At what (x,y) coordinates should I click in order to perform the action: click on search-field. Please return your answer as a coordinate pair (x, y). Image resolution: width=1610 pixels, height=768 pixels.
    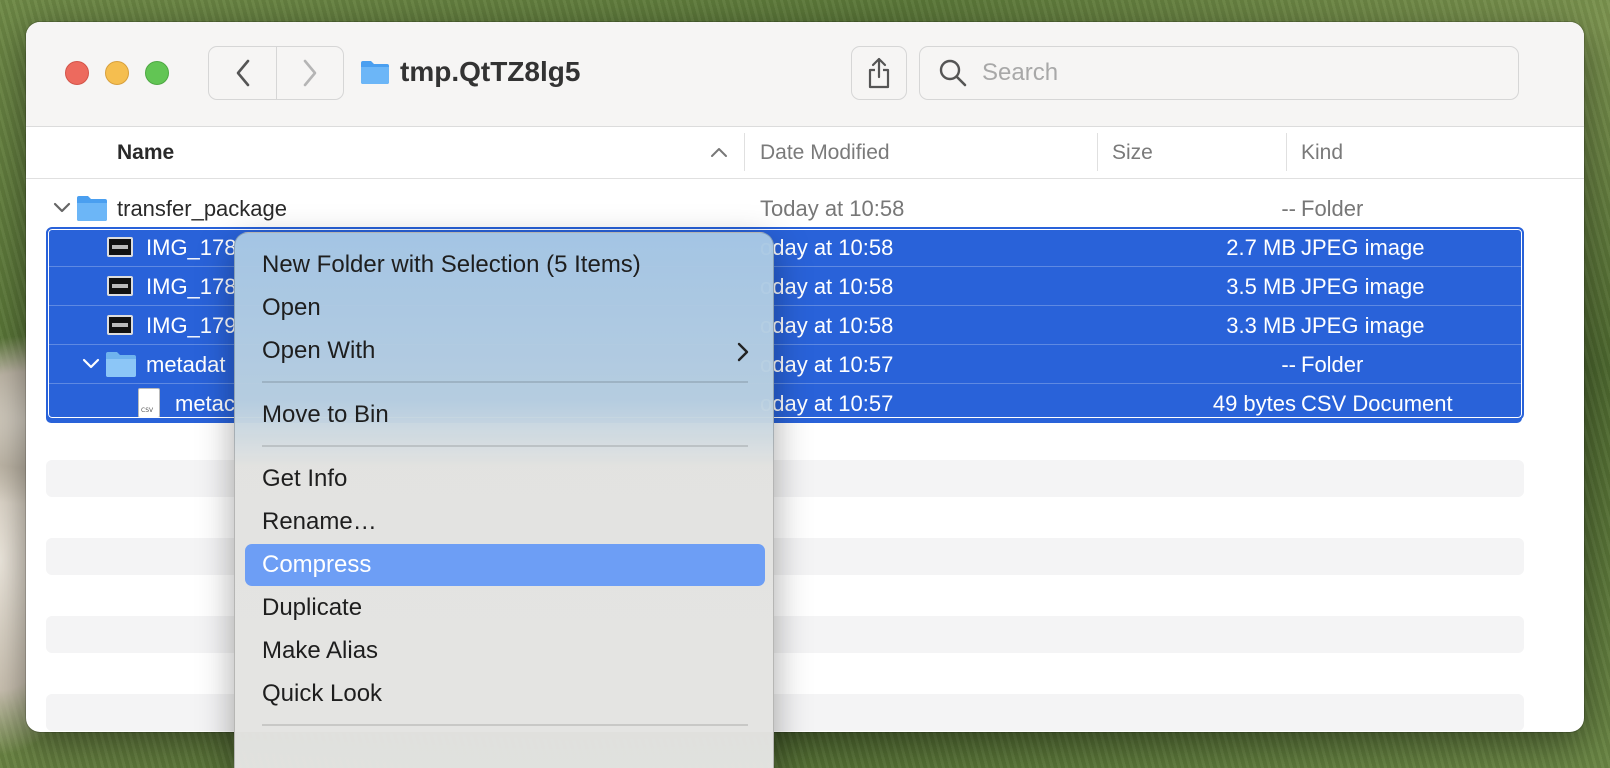
    Looking at the image, I should click on (1219, 73).